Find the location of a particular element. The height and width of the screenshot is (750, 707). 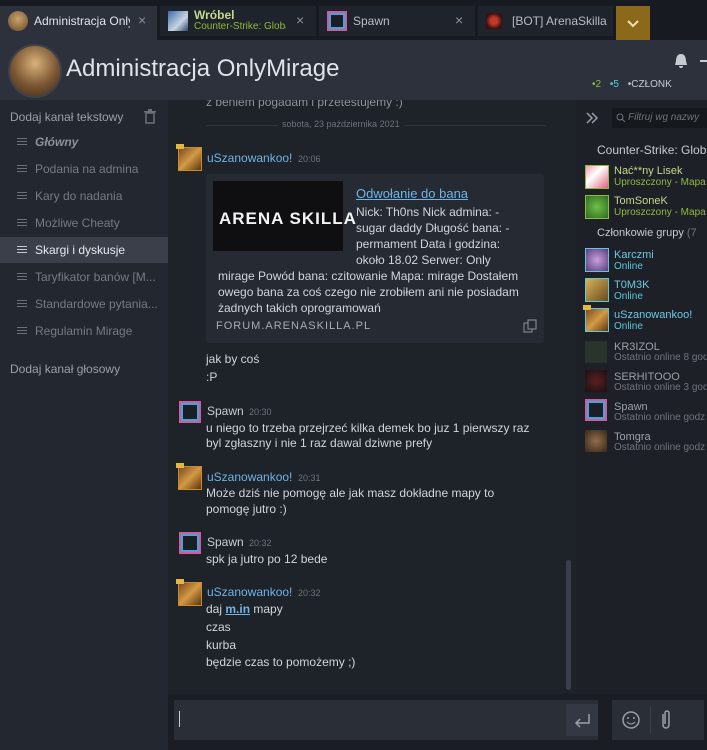

channel-podania: Podania na admina is located at coordinates (84, 169).